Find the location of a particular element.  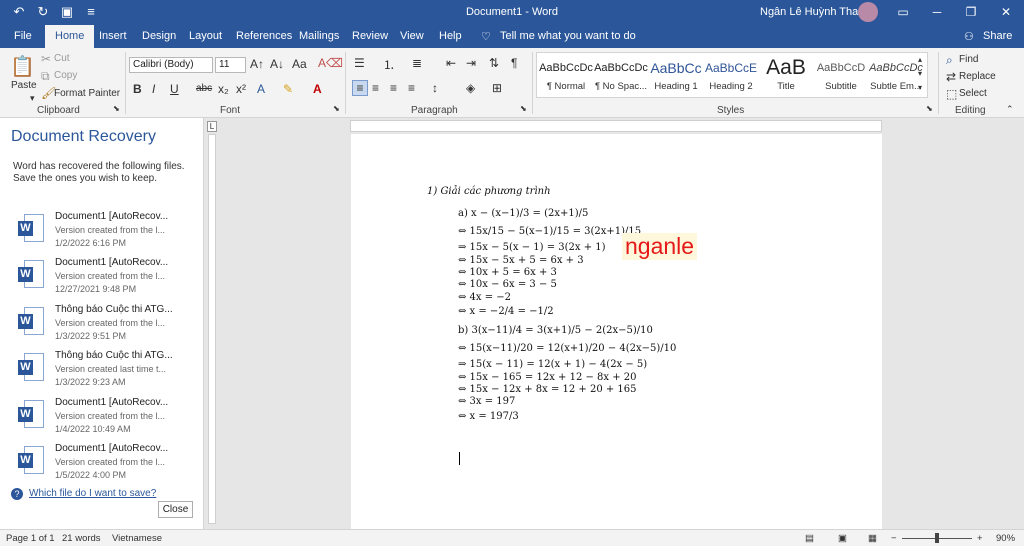

close-button: Close is located at coordinates (175, 509).